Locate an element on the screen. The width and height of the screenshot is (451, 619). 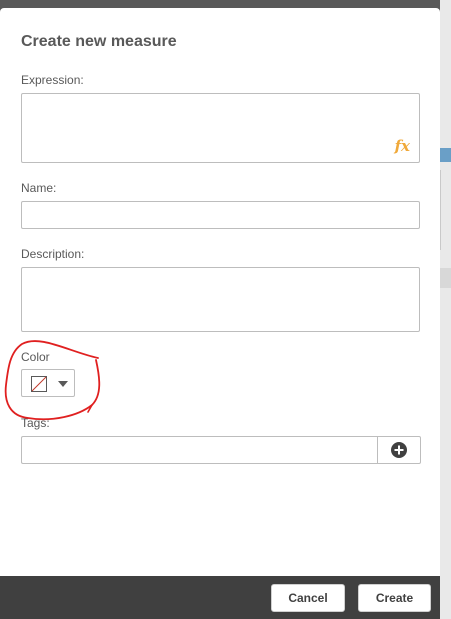
caret-down-icon is located at coordinates (63, 384).